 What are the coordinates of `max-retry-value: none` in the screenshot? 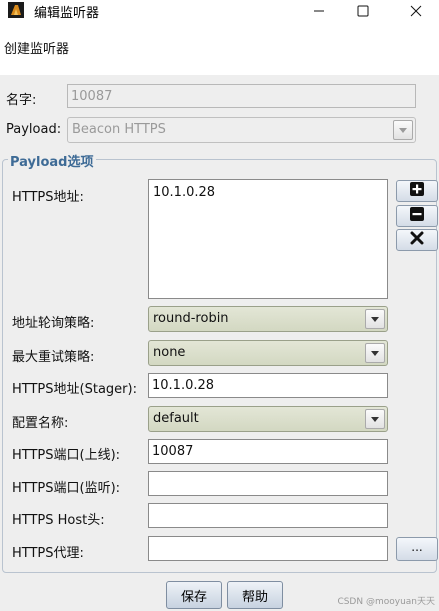 It's located at (169, 352).